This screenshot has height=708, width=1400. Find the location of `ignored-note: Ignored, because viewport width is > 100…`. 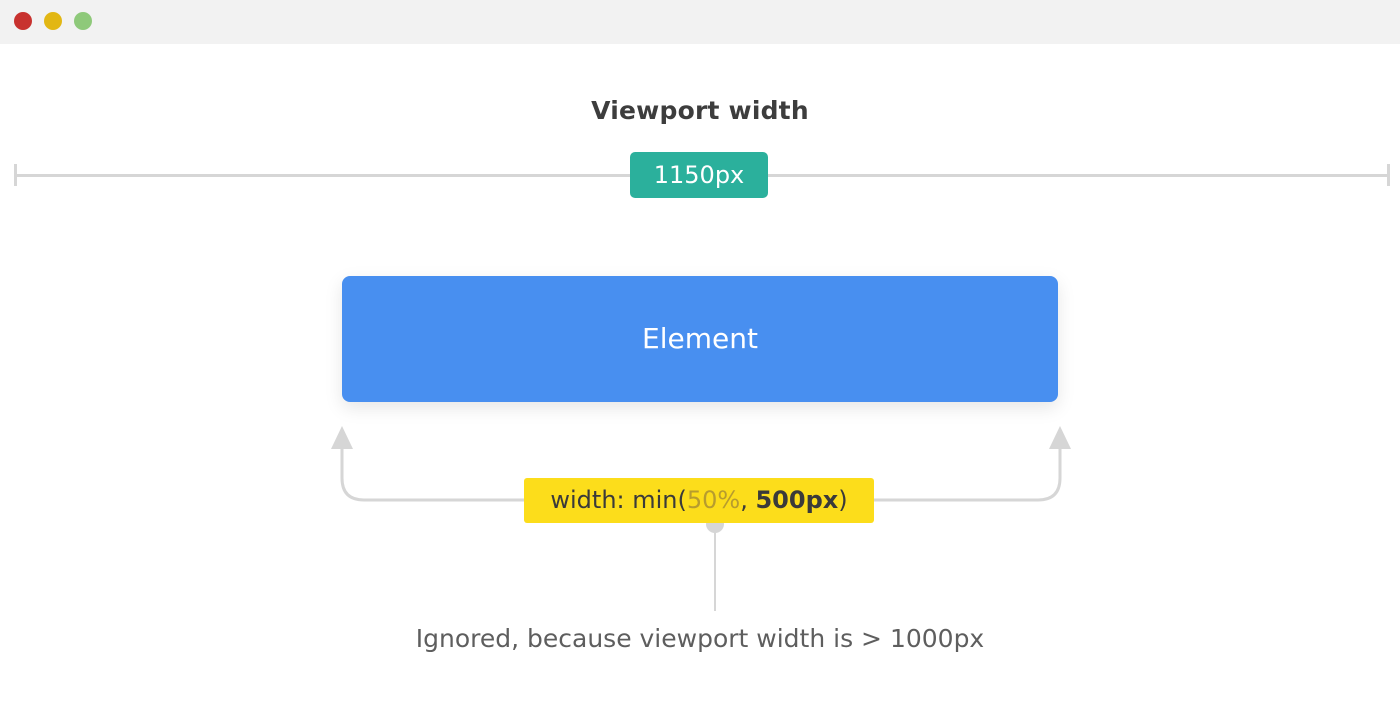

ignored-note: Ignored, because viewport width is > 100… is located at coordinates (700, 638).